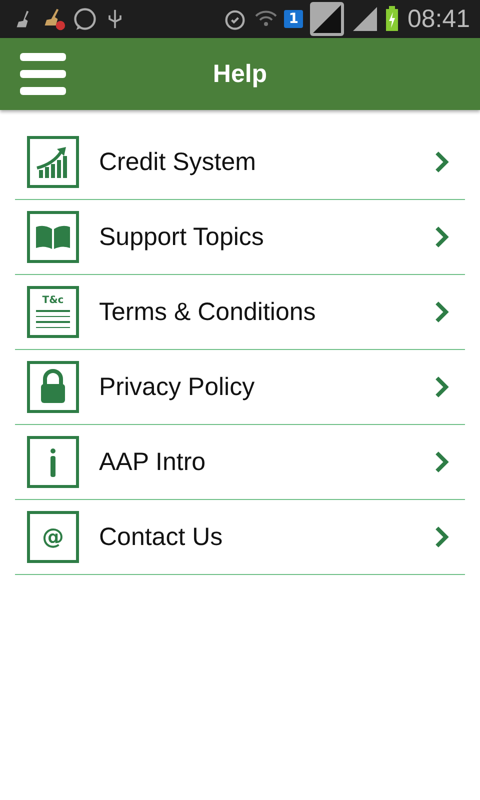 This screenshot has width=480, height=800. Describe the element at coordinates (53, 237) in the screenshot. I see `open-book-icon` at that location.